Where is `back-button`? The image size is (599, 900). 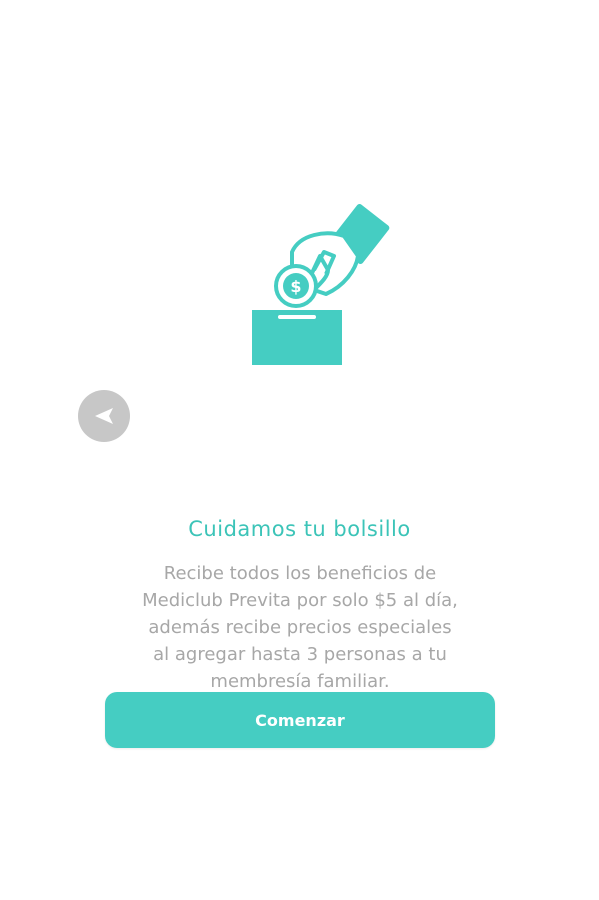 back-button is located at coordinates (104, 416).